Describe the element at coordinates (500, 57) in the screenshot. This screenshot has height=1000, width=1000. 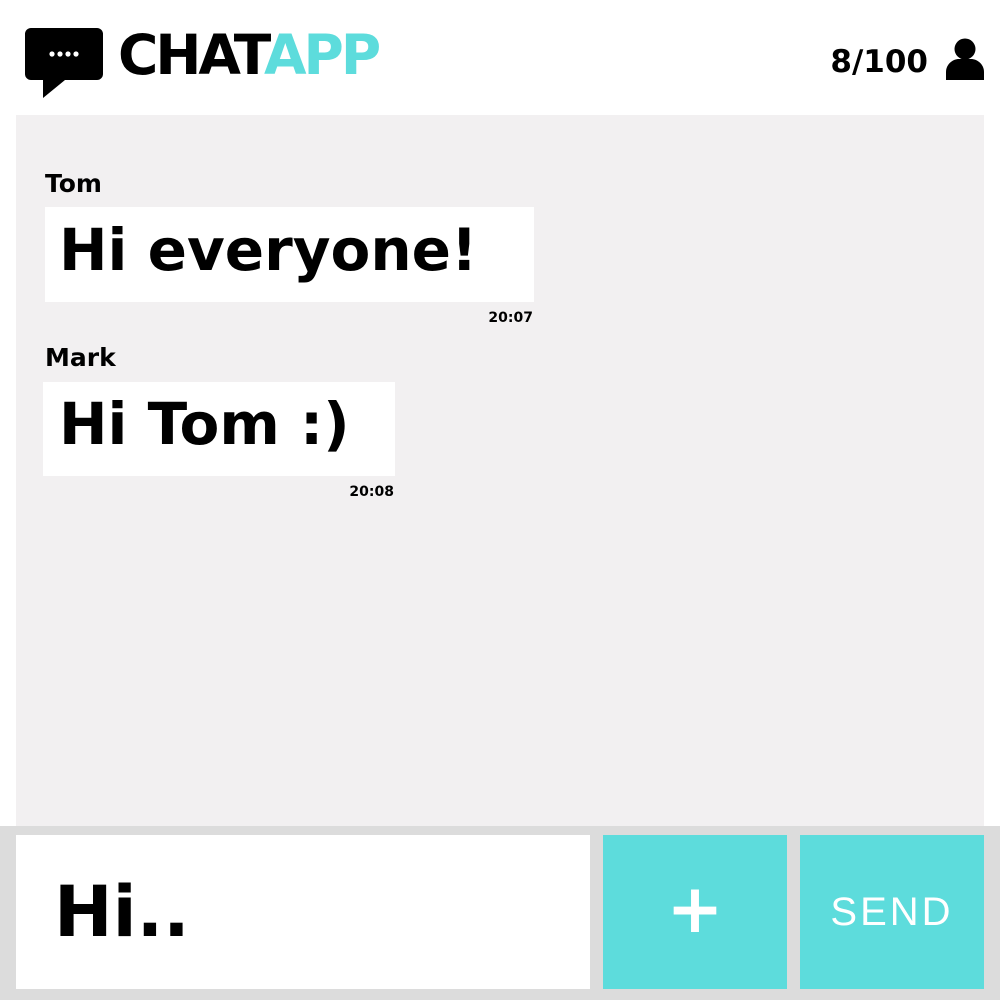
I see `app-header: CHATAPP 8/100` at that location.